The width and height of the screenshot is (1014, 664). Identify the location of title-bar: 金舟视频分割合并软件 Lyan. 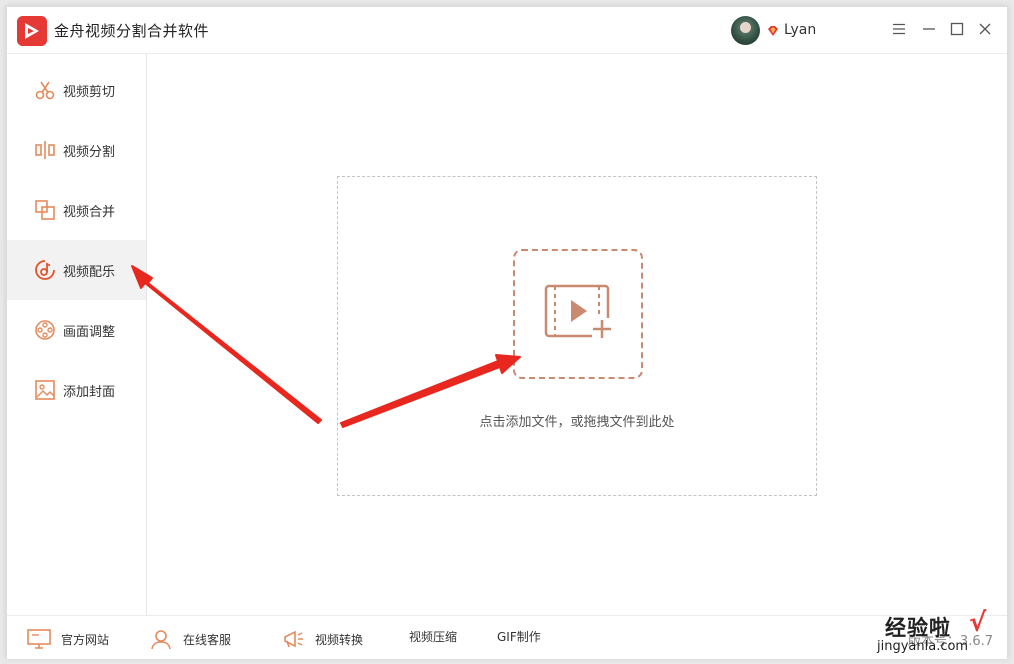
(507, 30).